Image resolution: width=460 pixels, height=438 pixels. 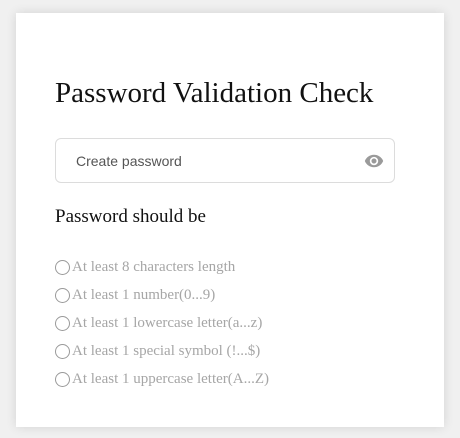 I want to click on requirement-item: At least 1 lowercase letter(a...z), so click(x=162, y=323).